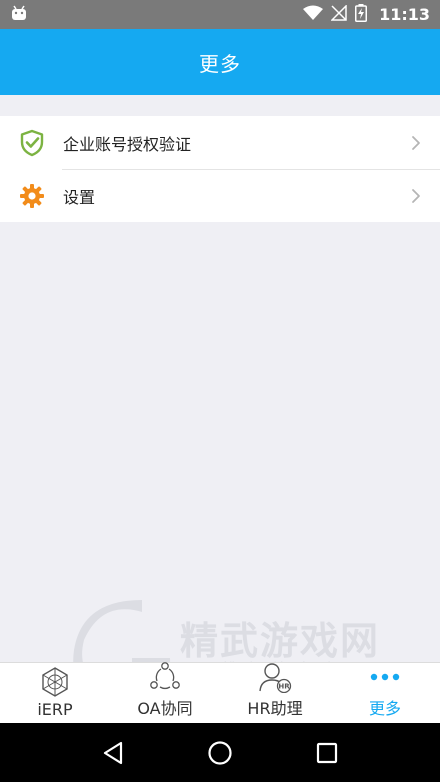 Image resolution: width=440 pixels, height=782 pixels. Describe the element at coordinates (55, 709) in the screenshot. I see `tab-label: iERP` at that location.